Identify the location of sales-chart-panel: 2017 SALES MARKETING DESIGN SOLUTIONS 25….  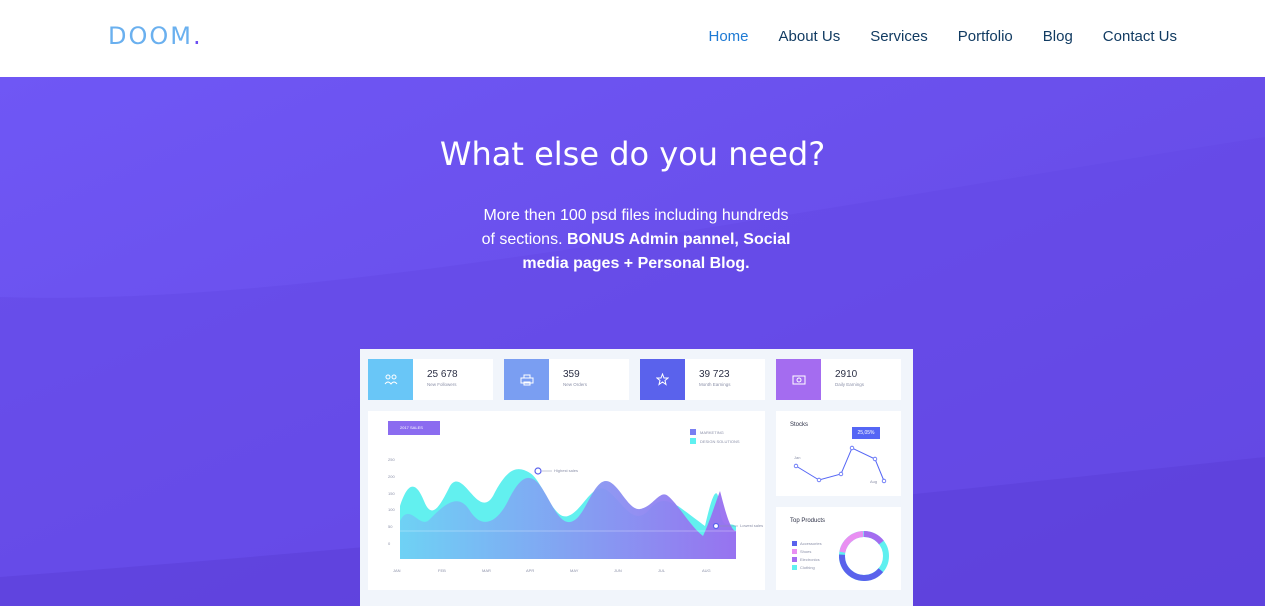
(566, 500).